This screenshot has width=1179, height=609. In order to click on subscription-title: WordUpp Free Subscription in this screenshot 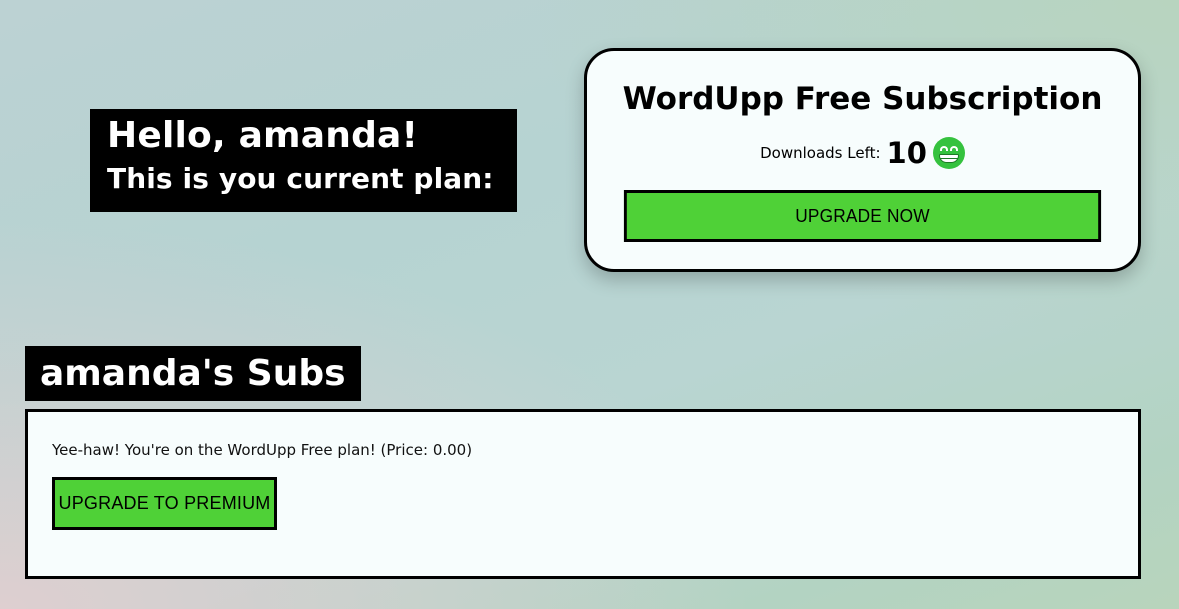, I will do `click(862, 99)`.